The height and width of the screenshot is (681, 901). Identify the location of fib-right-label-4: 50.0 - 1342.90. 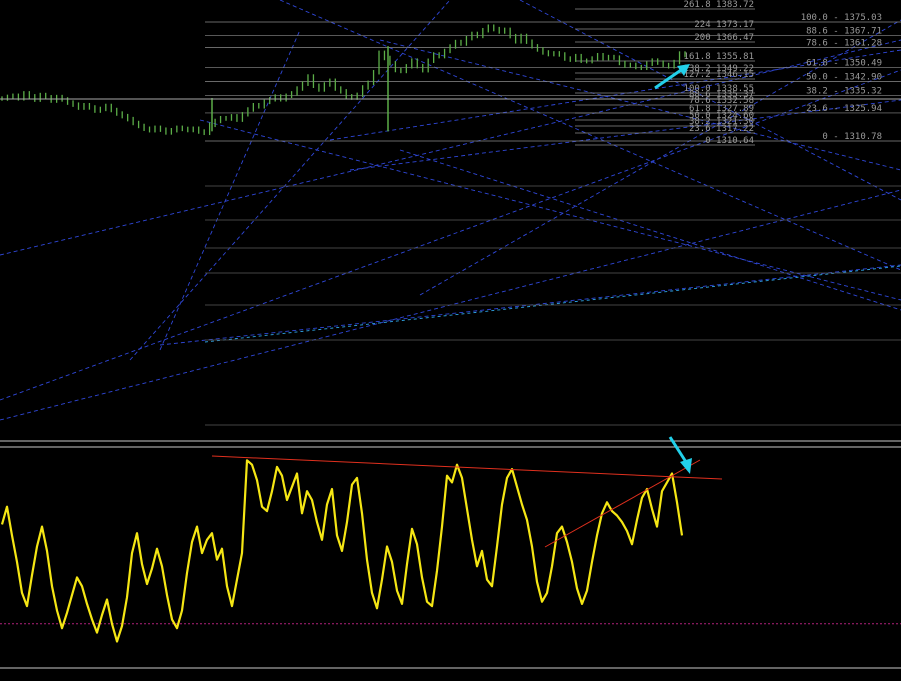
(844, 78).